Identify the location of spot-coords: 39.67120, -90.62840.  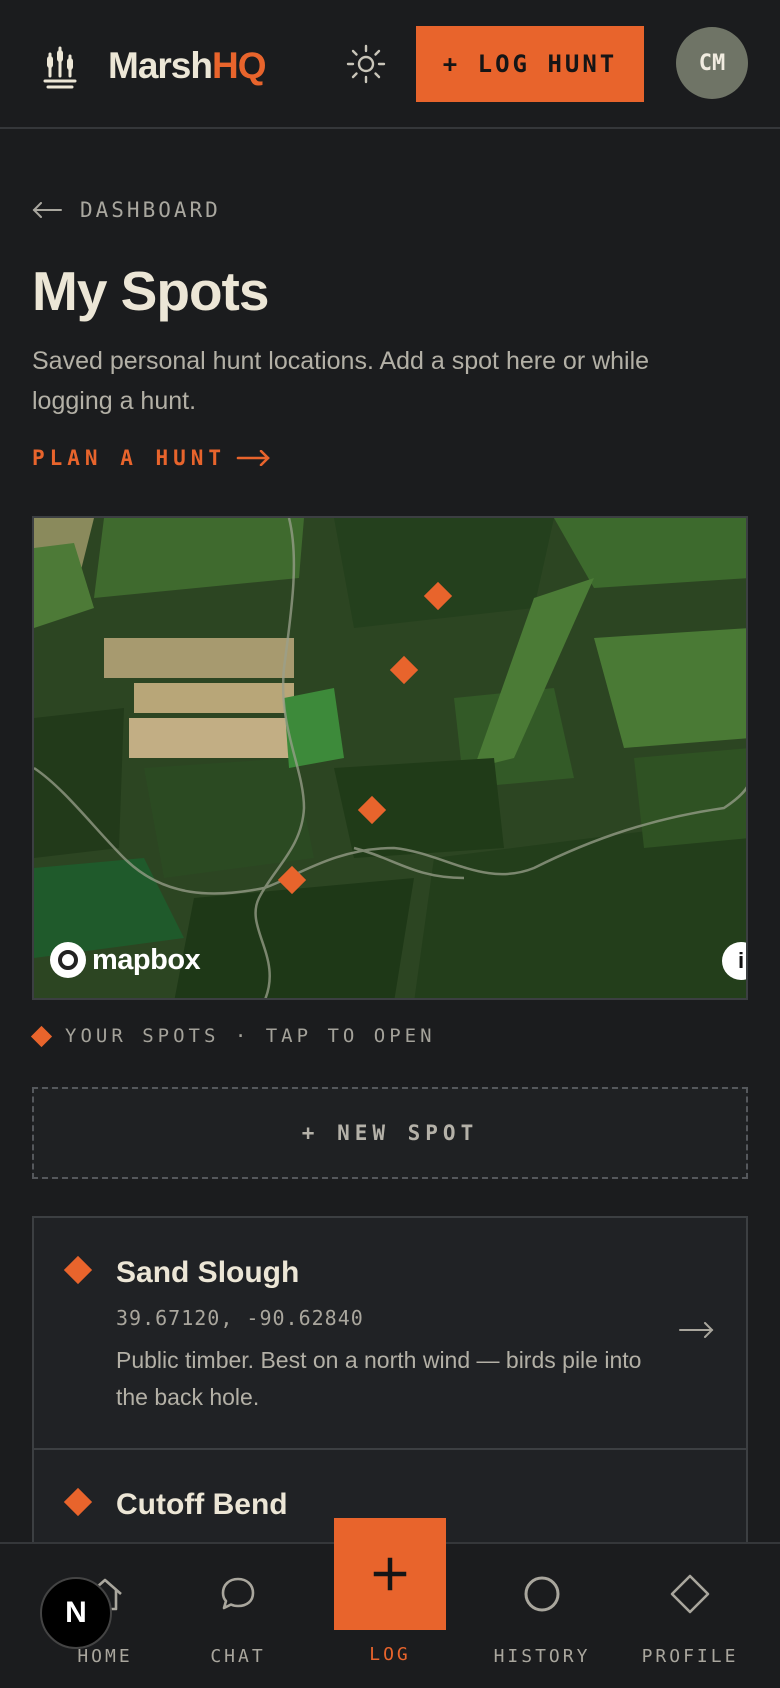
(240, 1318).